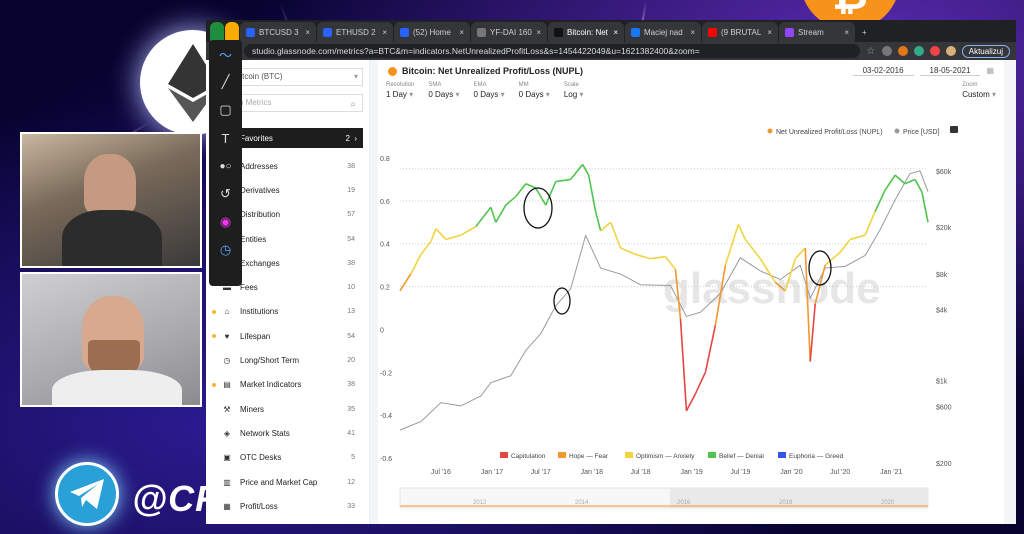 This screenshot has width=1024, height=534. What do you see at coordinates (534, 97) in the screenshot?
I see `control-mm: MM 0 Days` at bounding box center [534, 97].